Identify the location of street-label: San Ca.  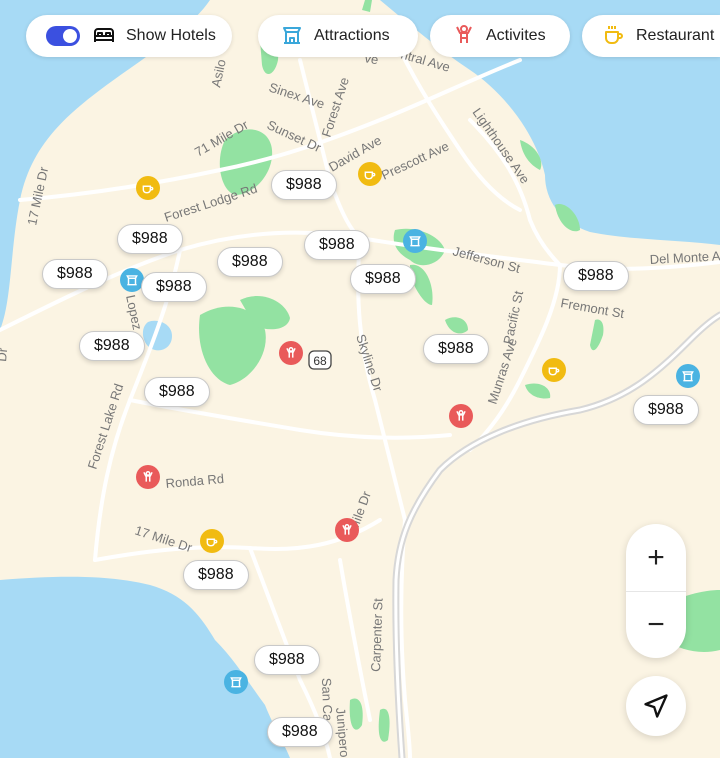
(327, 700).